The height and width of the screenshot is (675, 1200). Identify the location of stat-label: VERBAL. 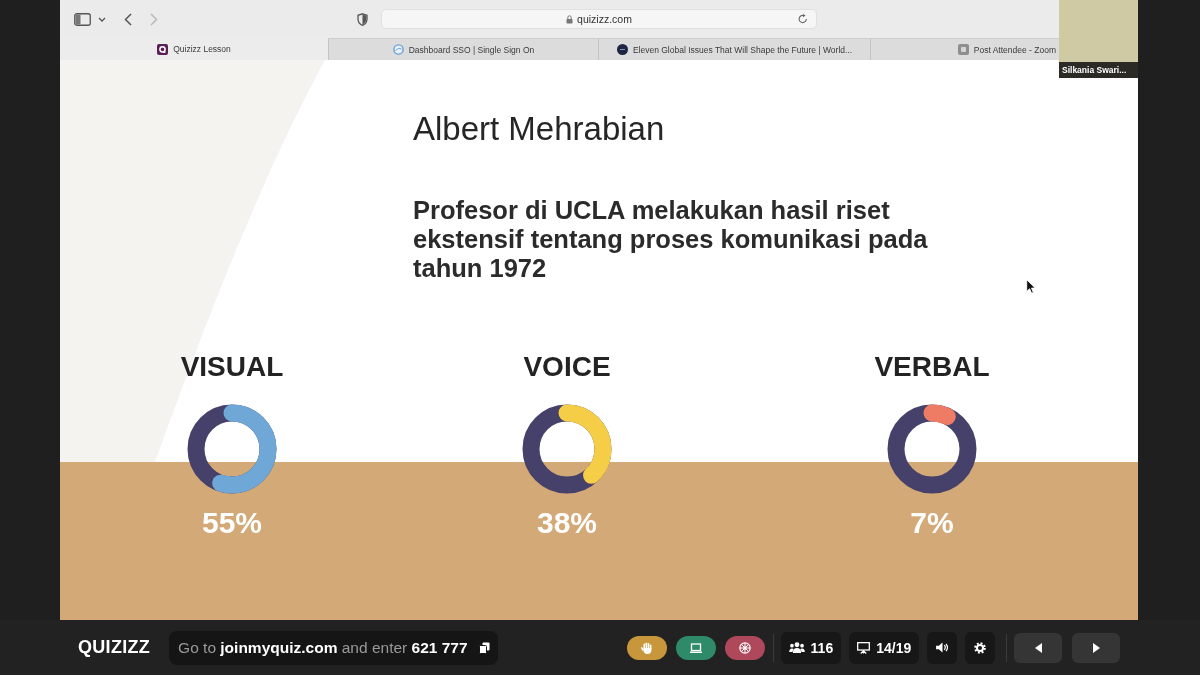
(932, 367).